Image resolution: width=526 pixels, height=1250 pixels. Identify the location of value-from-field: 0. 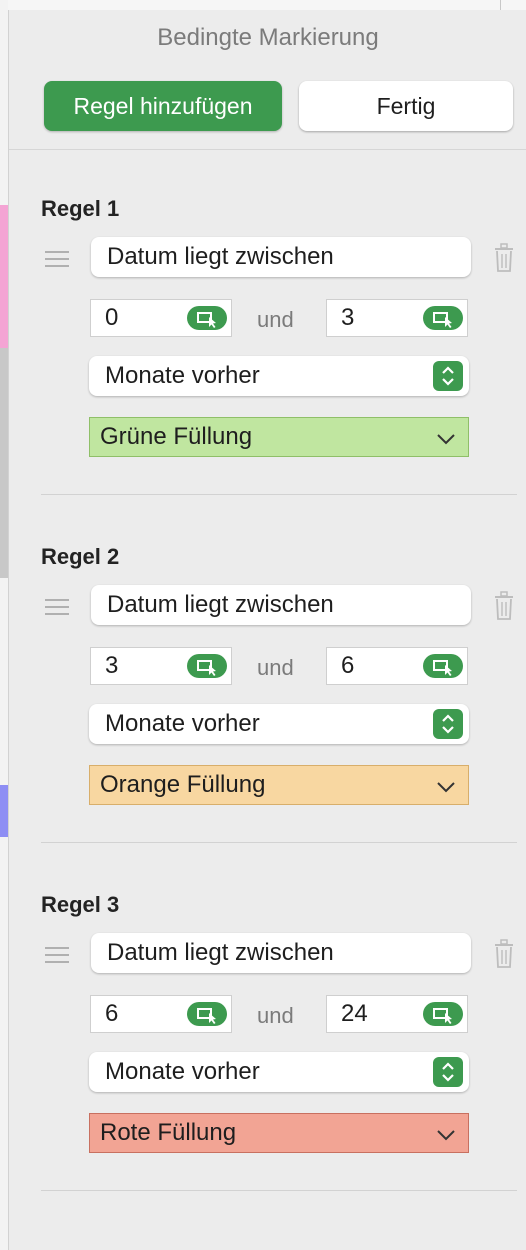
(161, 318).